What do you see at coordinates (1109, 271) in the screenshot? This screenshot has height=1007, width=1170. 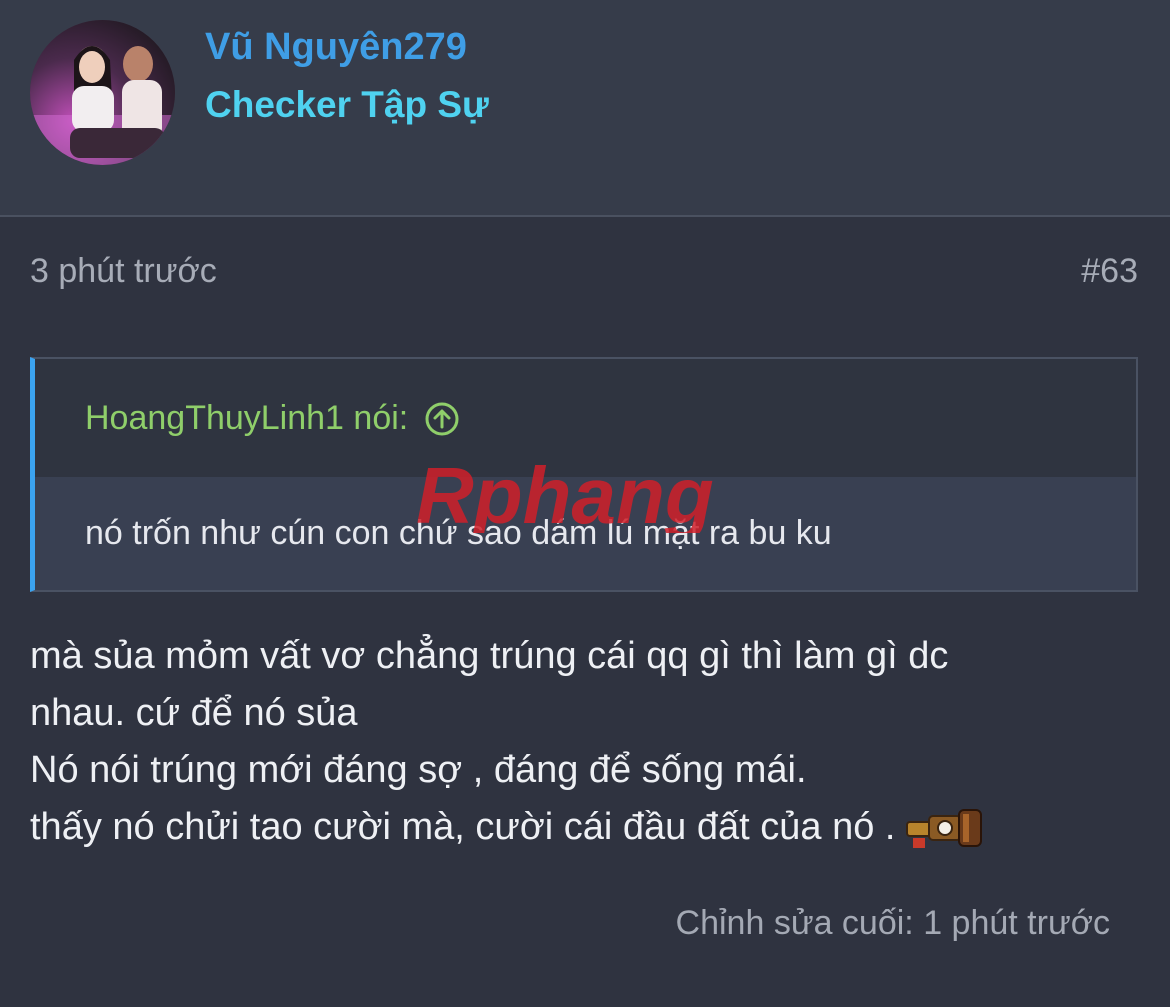 I see `post-number: #63` at bounding box center [1109, 271].